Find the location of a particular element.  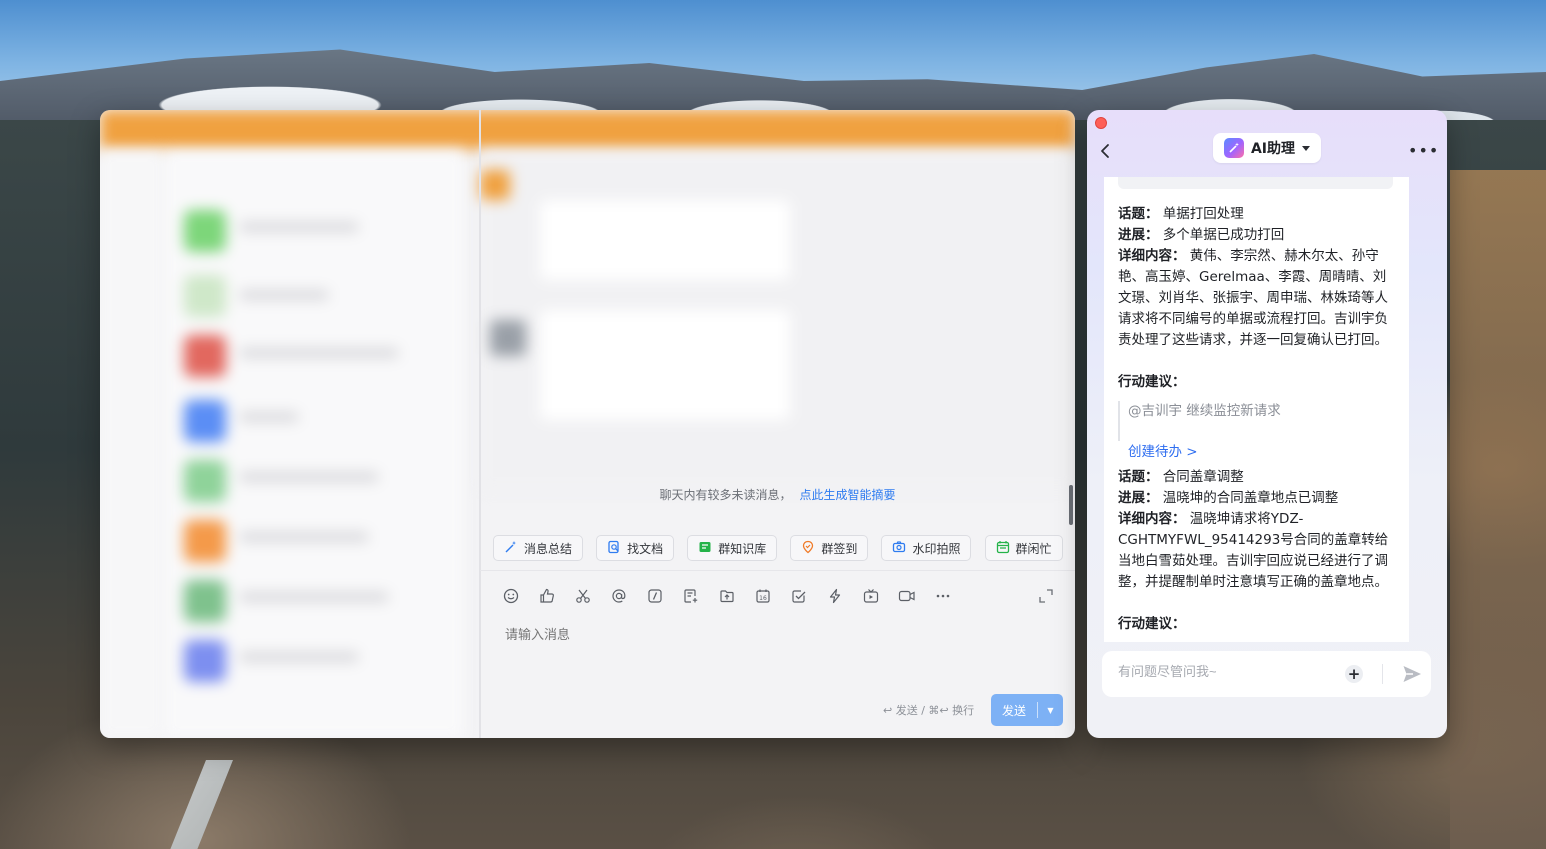

composer-toolbar: 16 is located at coordinates (727, 596).